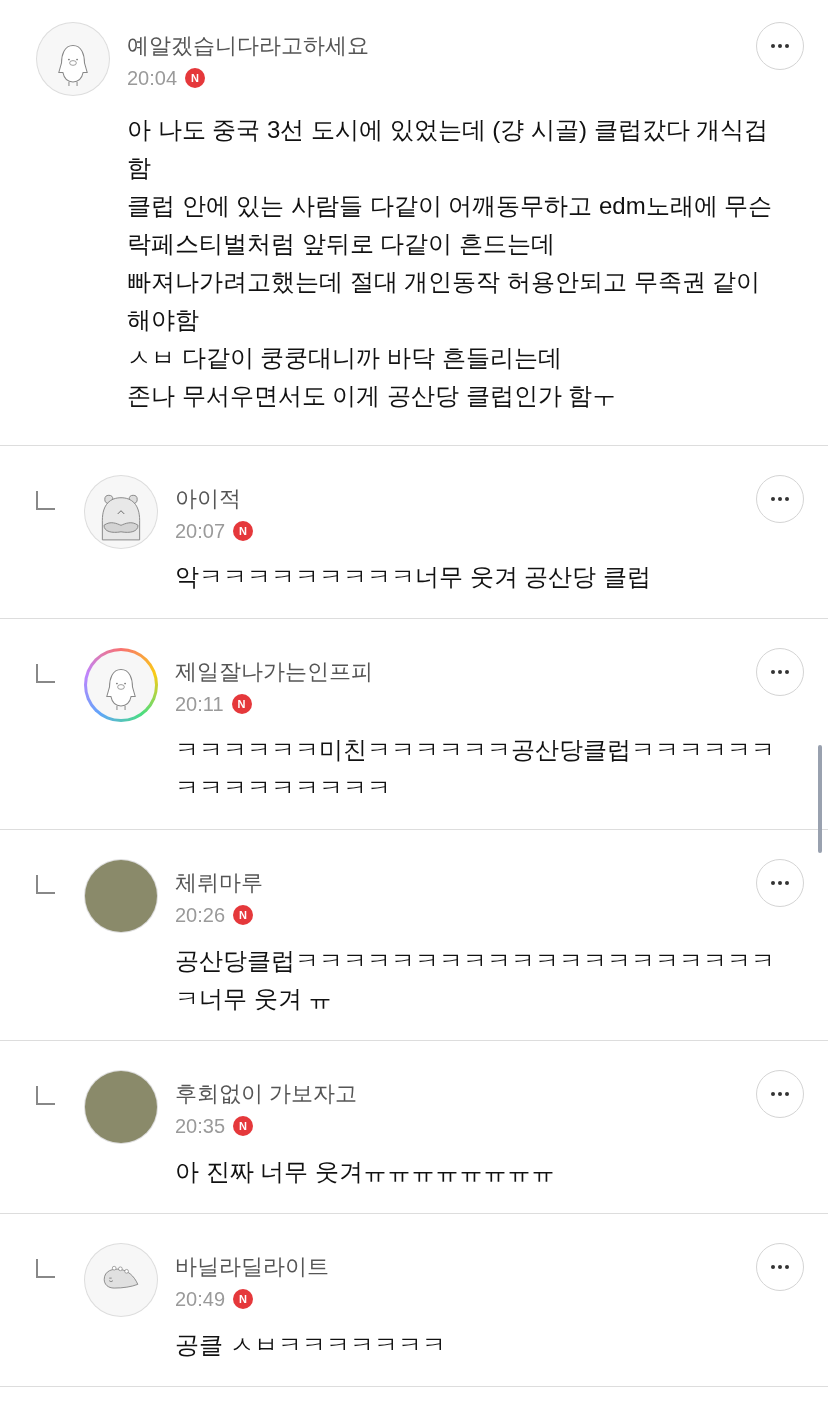 The width and height of the screenshot is (828, 1404). What do you see at coordinates (266, 1094) in the screenshot?
I see `author-name: 후회없이 가보자고` at bounding box center [266, 1094].